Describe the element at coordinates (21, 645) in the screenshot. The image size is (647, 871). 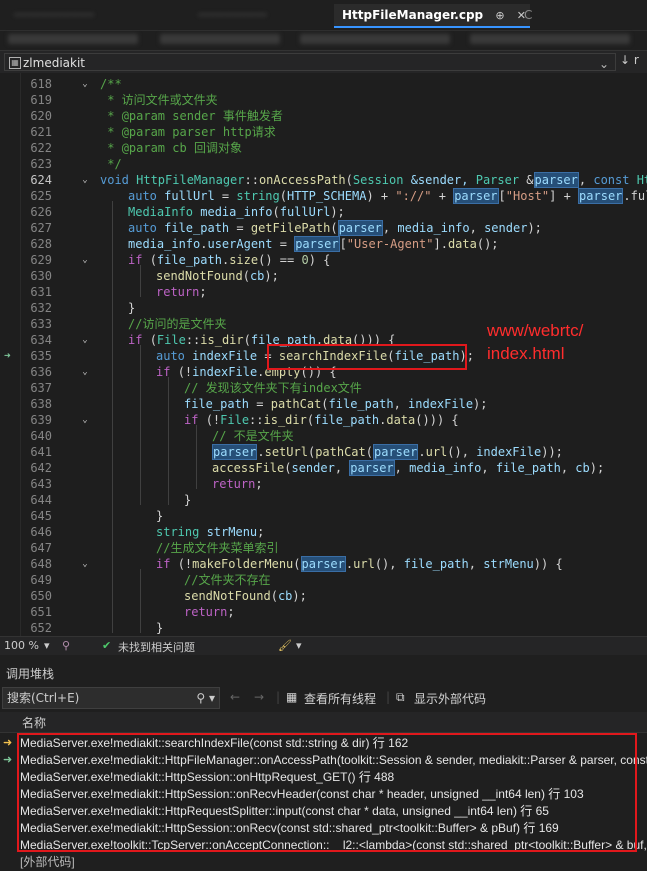
I see `zoom-level: 100 %` at that location.